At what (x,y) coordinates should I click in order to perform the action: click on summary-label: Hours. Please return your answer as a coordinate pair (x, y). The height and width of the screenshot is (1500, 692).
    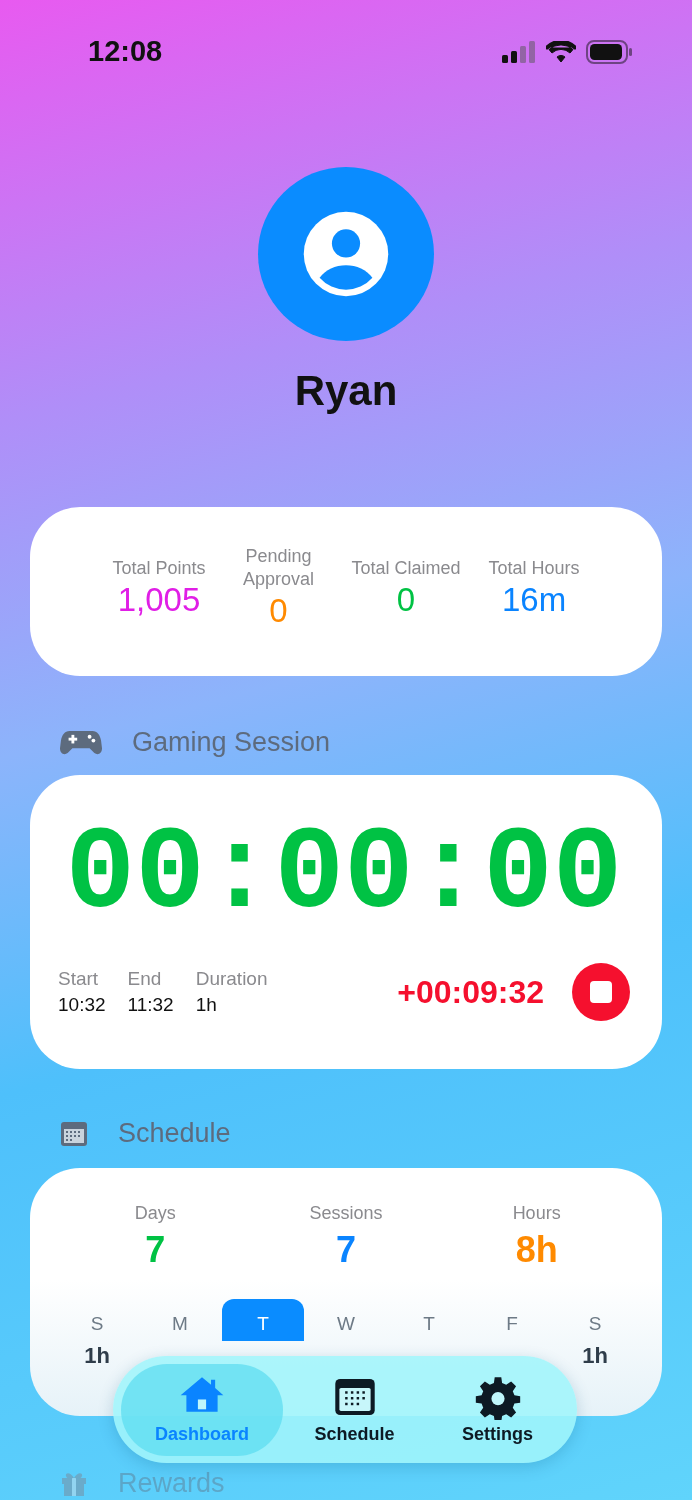
    Looking at the image, I should click on (536, 1214).